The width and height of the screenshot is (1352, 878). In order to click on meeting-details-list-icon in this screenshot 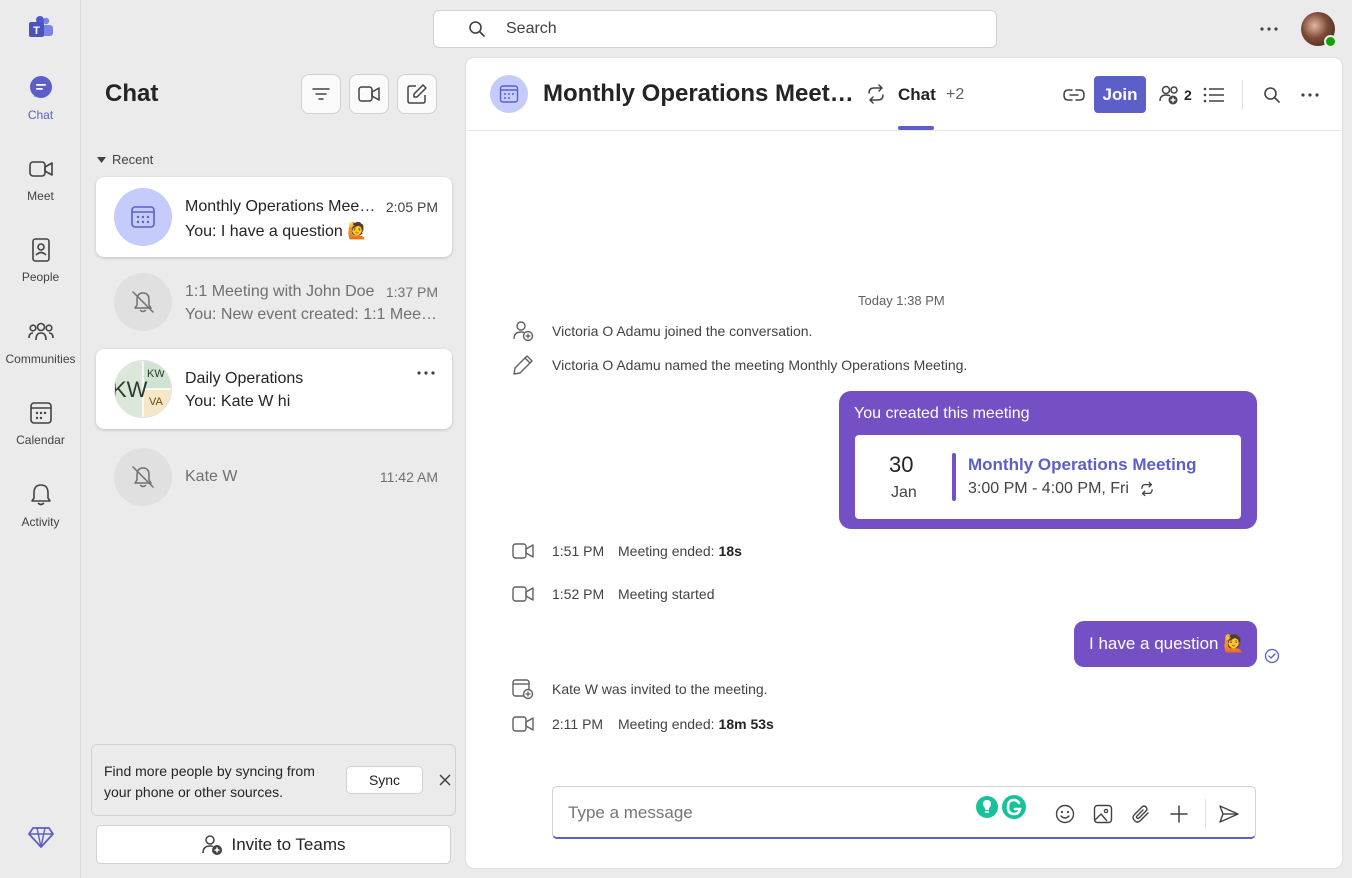, I will do `click(1214, 95)`.